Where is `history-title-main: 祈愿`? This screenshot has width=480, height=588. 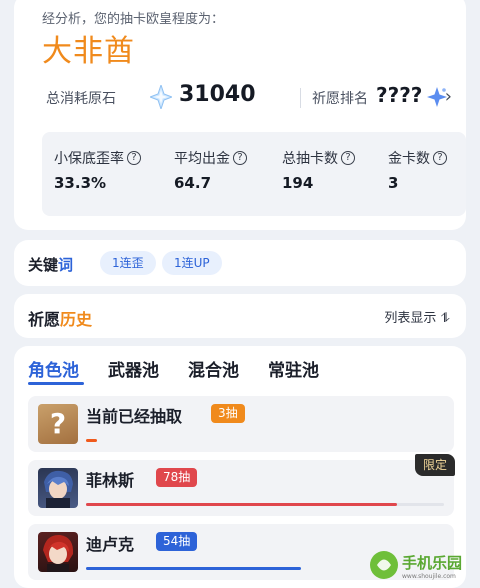
history-title-main: 祈愿 is located at coordinates (44, 319).